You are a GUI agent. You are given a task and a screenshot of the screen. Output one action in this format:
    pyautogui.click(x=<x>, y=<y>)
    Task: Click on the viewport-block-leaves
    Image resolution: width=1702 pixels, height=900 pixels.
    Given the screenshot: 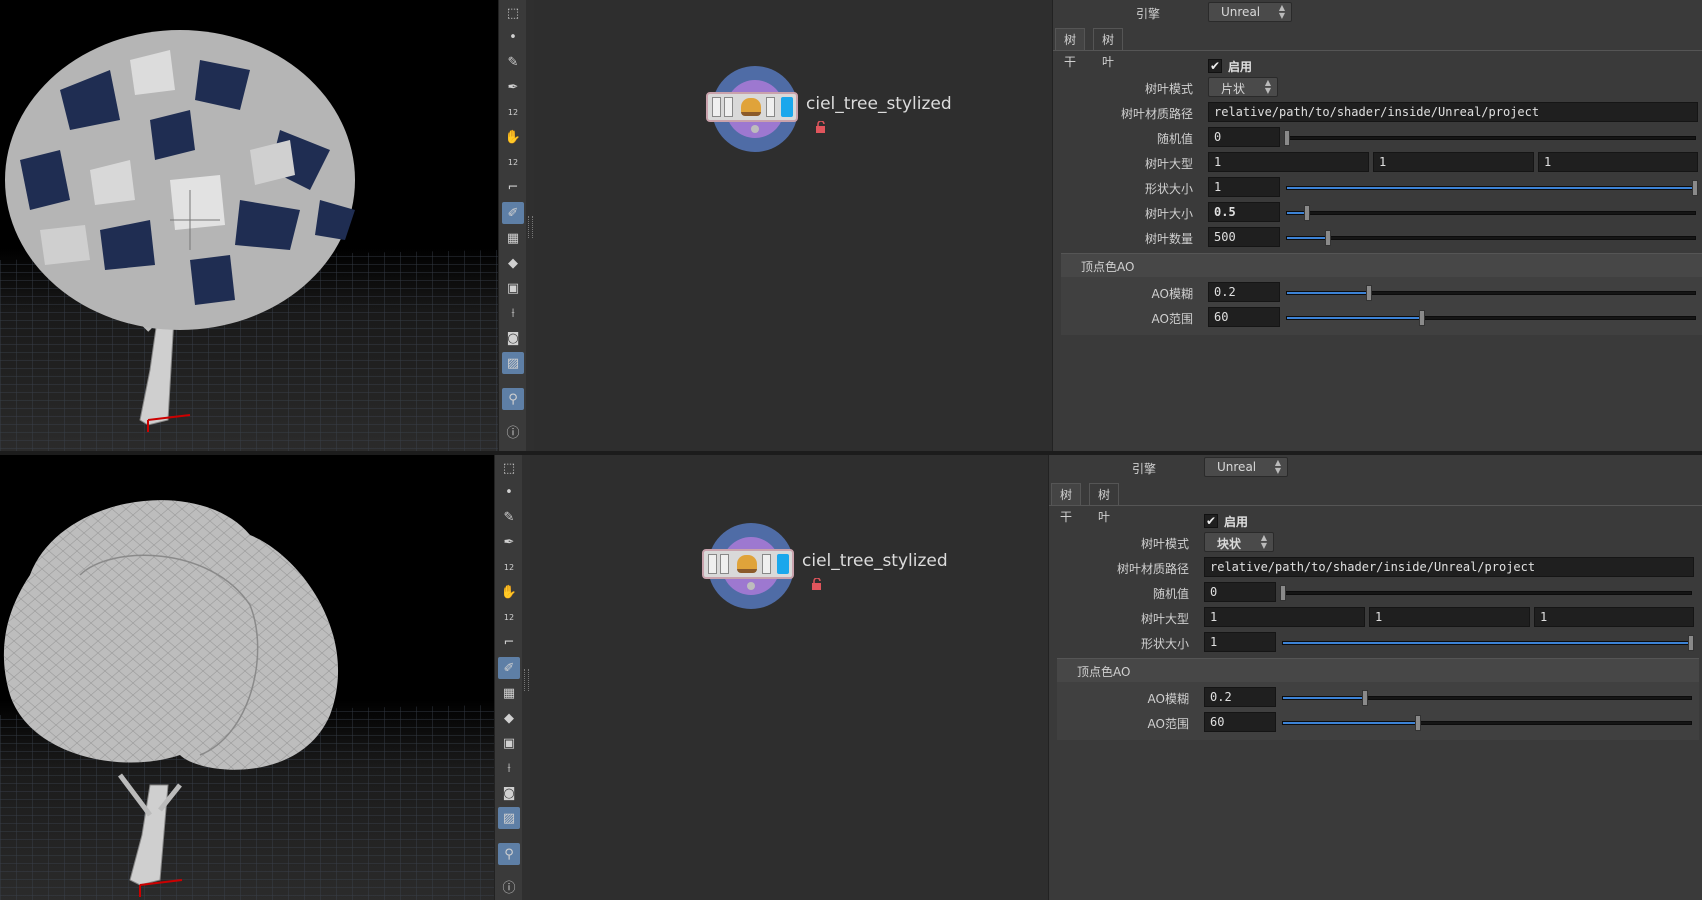 What is the action you would take?
    pyautogui.click(x=247, y=677)
    